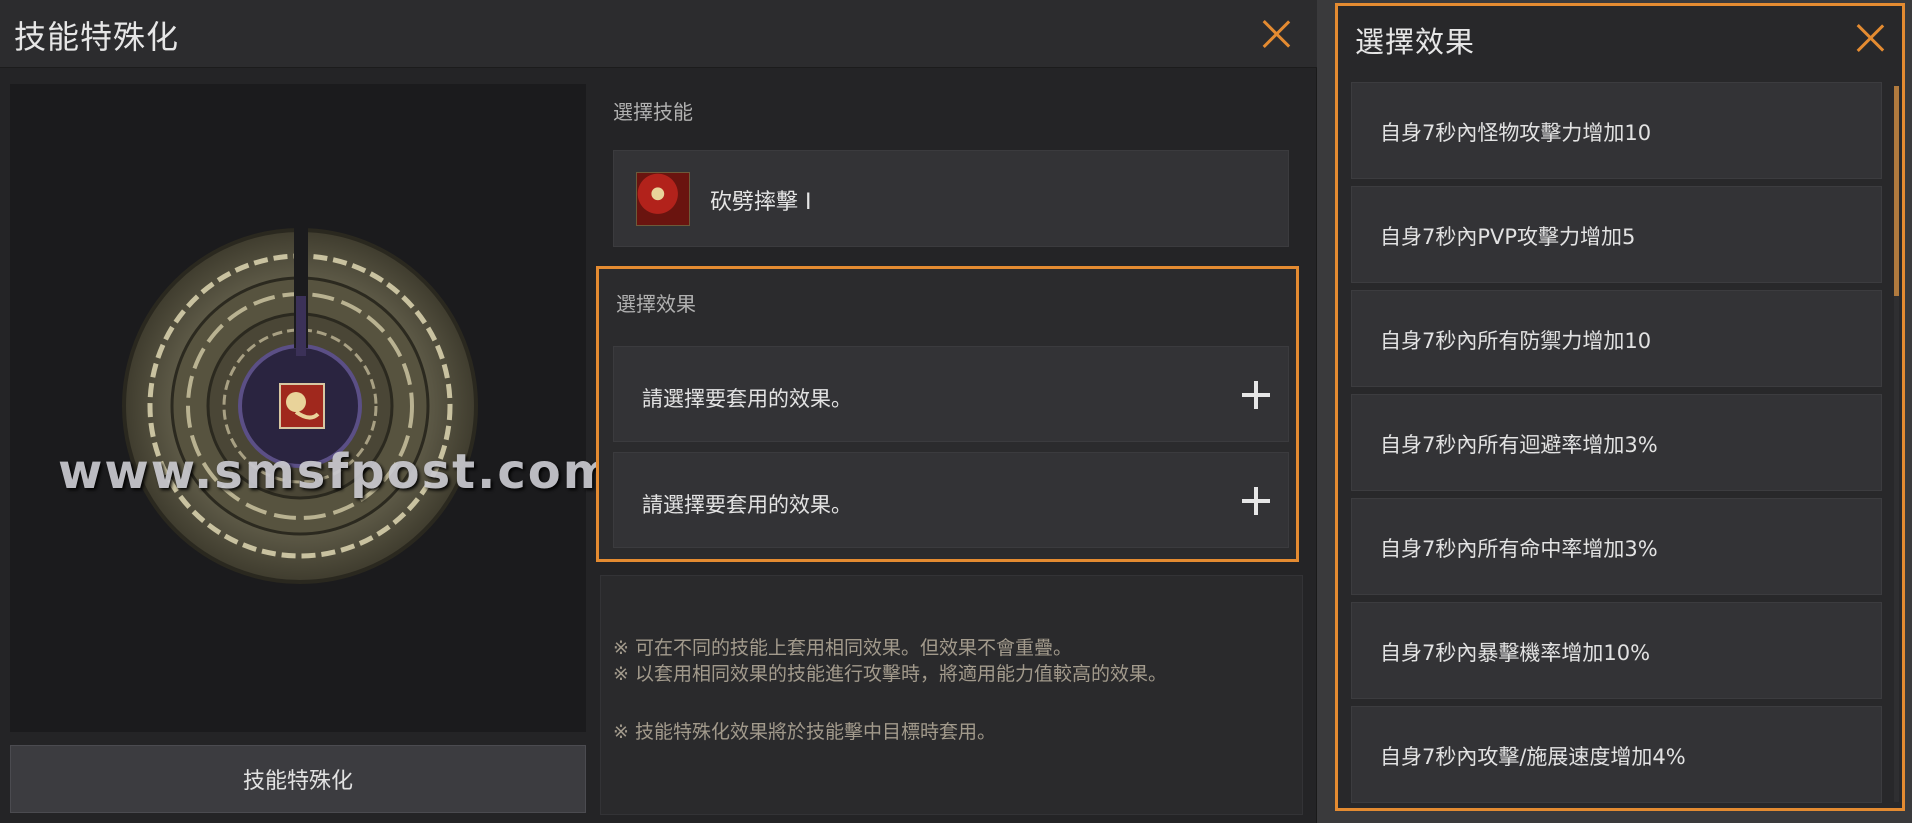 The image size is (1912, 823). Describe the element at coordinates (1516, 133) in the screenshot. I see `effect-option-text: 自身7秒內怪物攻擊力增加10` at that location.